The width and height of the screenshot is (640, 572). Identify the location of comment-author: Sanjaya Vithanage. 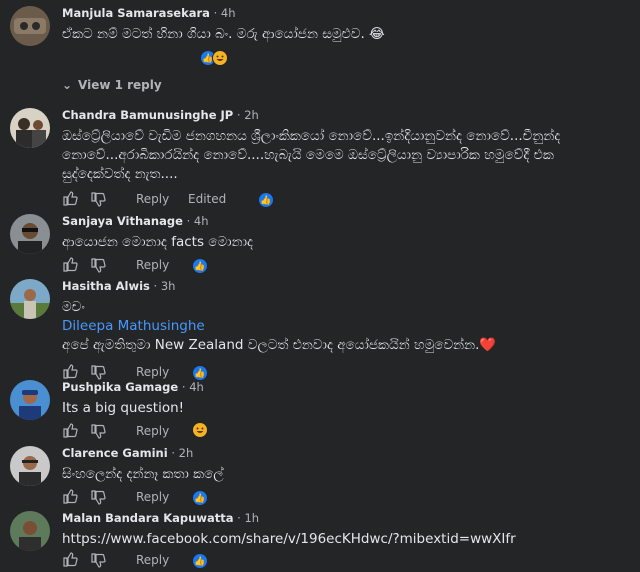
(122, 221).